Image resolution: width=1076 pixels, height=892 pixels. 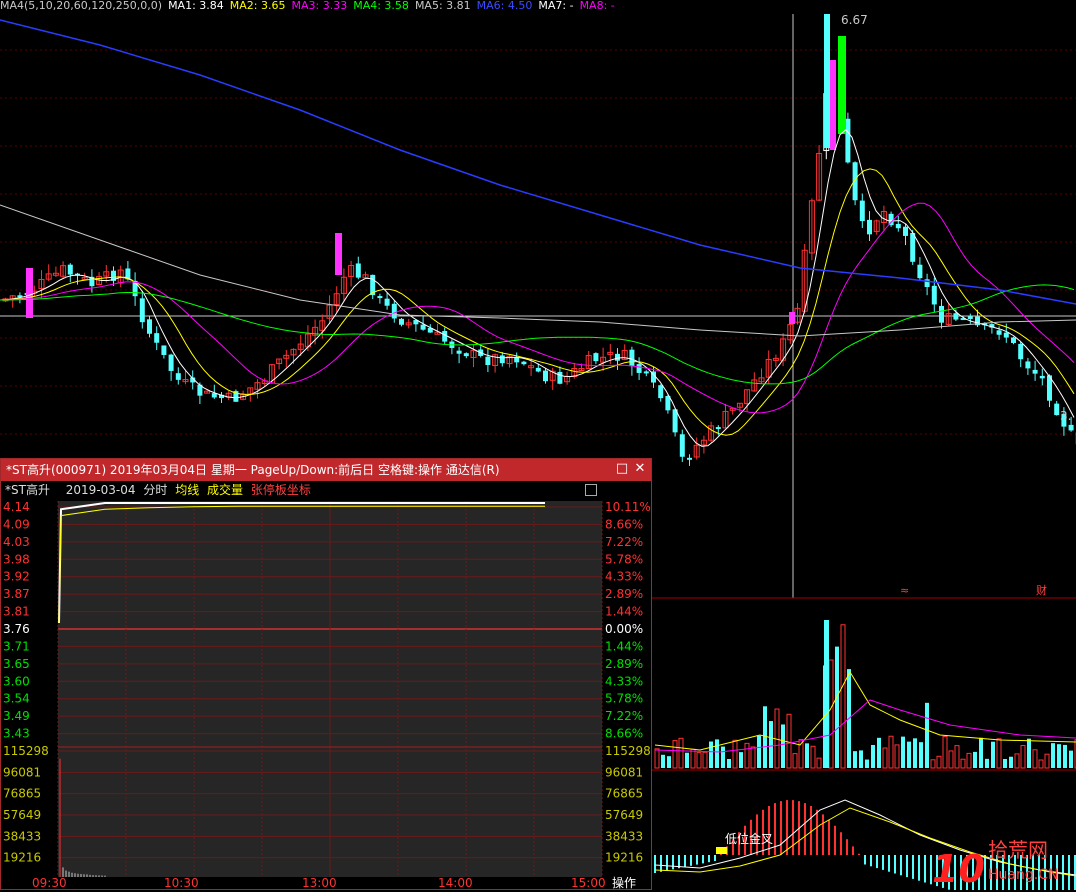 I want to click on watermark-url: Huang.CN, so click(x=1023, y=875).